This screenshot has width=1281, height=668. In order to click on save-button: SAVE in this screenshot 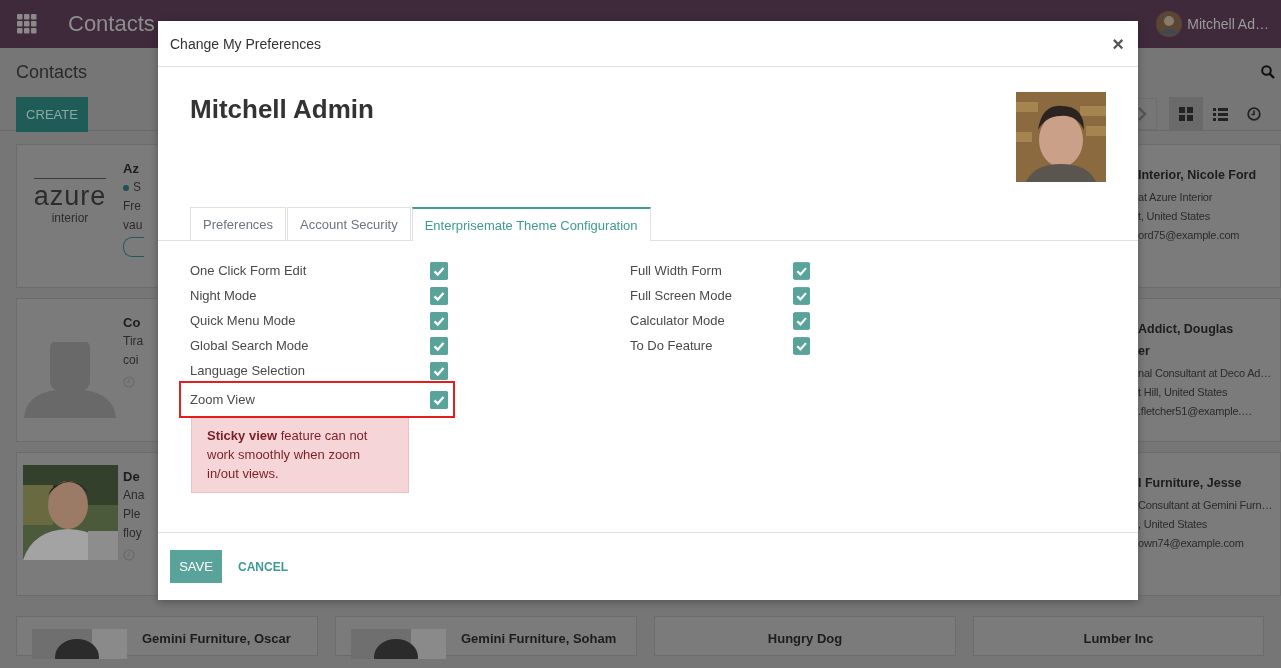, I will do `click(196, 566)`.